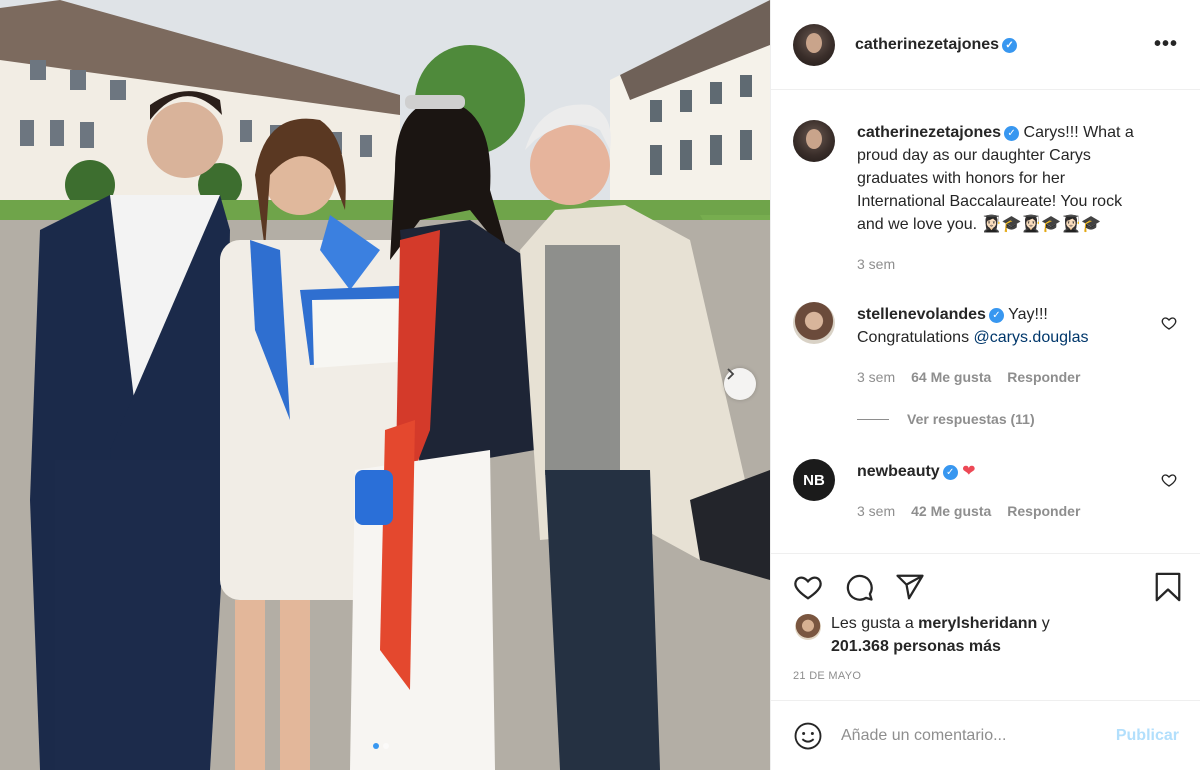 The width and height of the screenshot is (1200, 770). What do you see at coordinates (731, 374) in the screenshot?
I see `chevron-right-icon` at bounding box center [731, 374].